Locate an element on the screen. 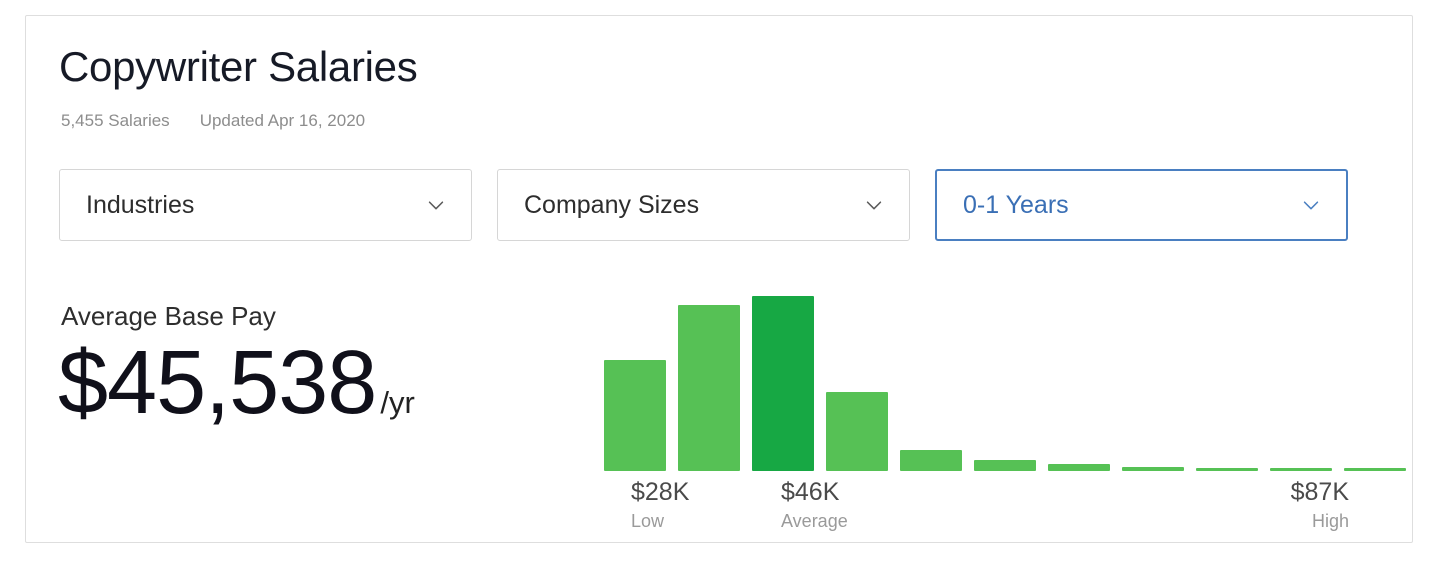 The height and width of the screenshot is (570, 1454). card-meta: 5,455 Salaries Updated Apr 16, 2020 is located at coordinates (213, 121).